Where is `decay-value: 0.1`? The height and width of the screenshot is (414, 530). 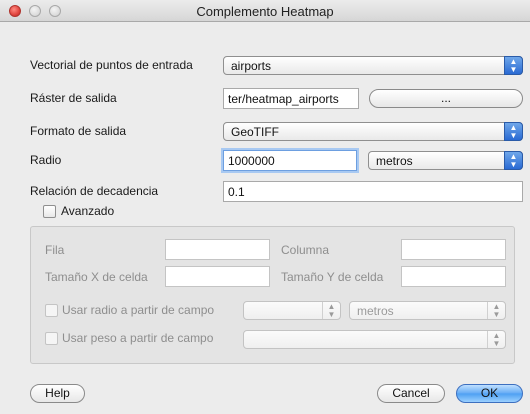 decay-value: 0.1 is located at coordinates (236, 192).